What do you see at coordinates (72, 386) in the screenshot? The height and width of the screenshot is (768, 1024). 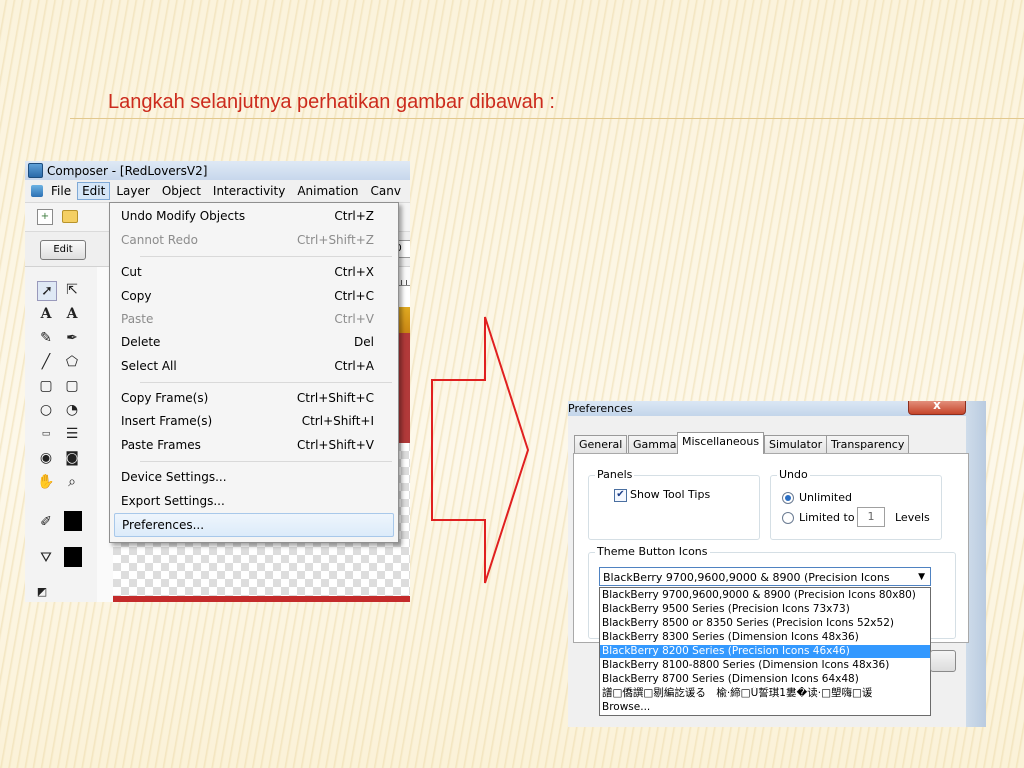 I see `rounded-rect-tool-icon: ▢` at bounding box center [72, 386].